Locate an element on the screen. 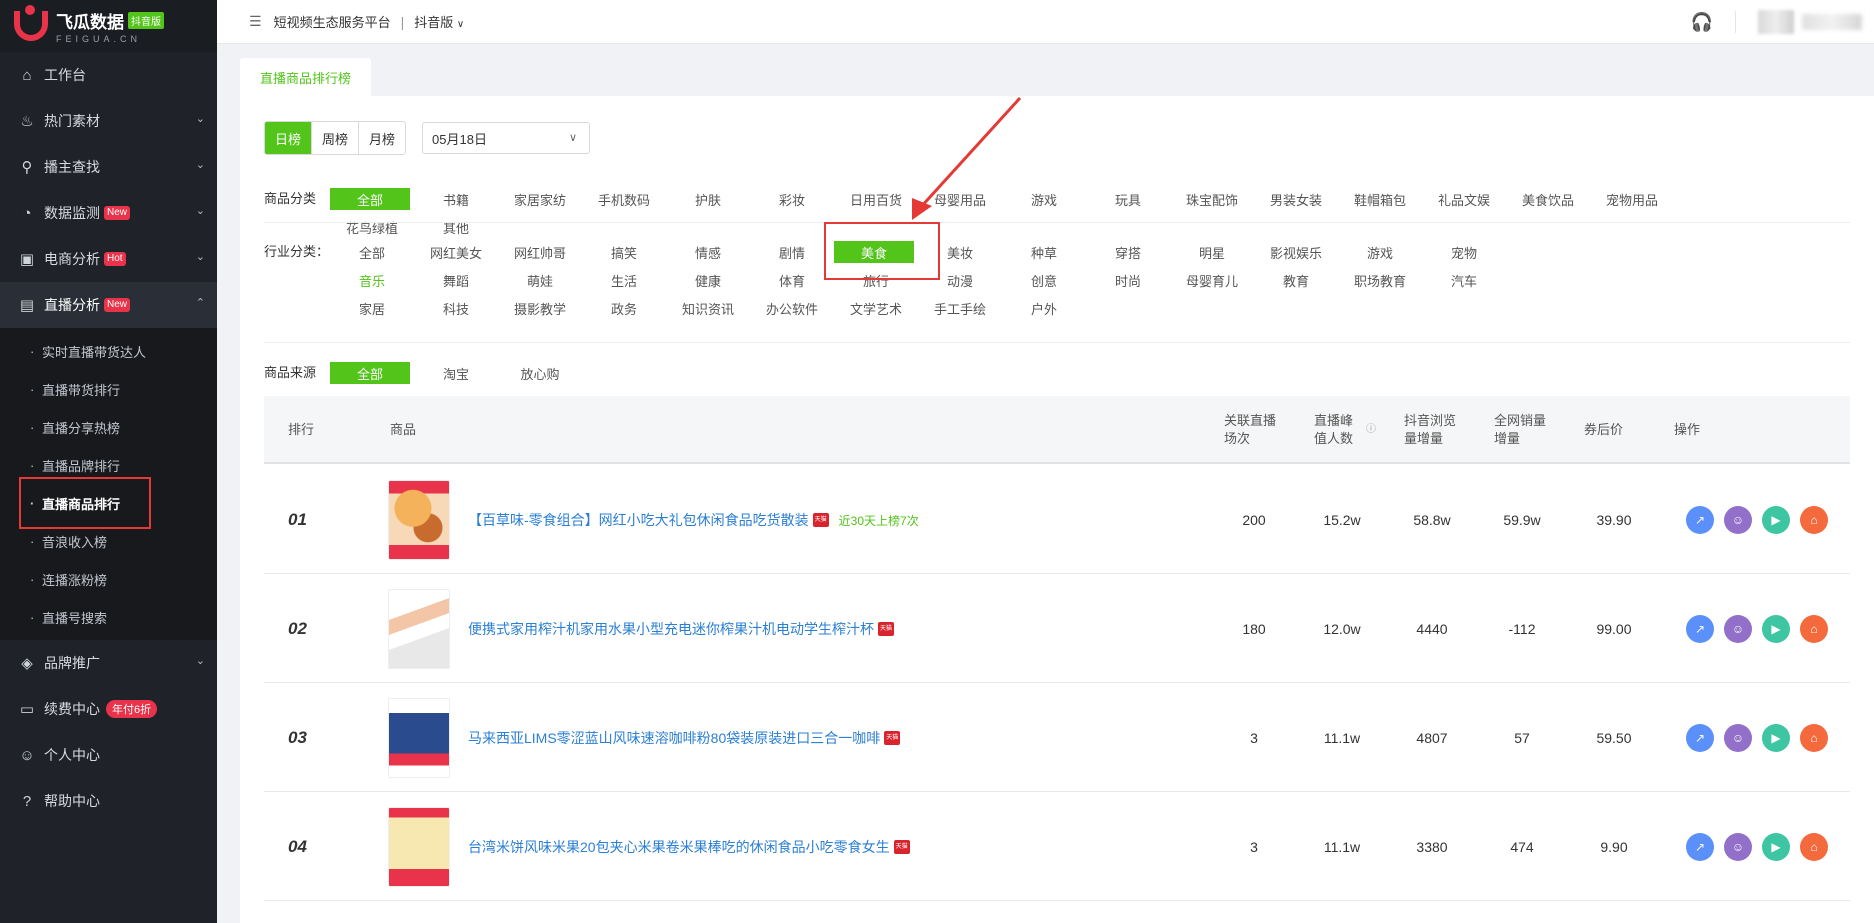  category-chip: 珠宝配饰 is located at coordinates (1212, 199).